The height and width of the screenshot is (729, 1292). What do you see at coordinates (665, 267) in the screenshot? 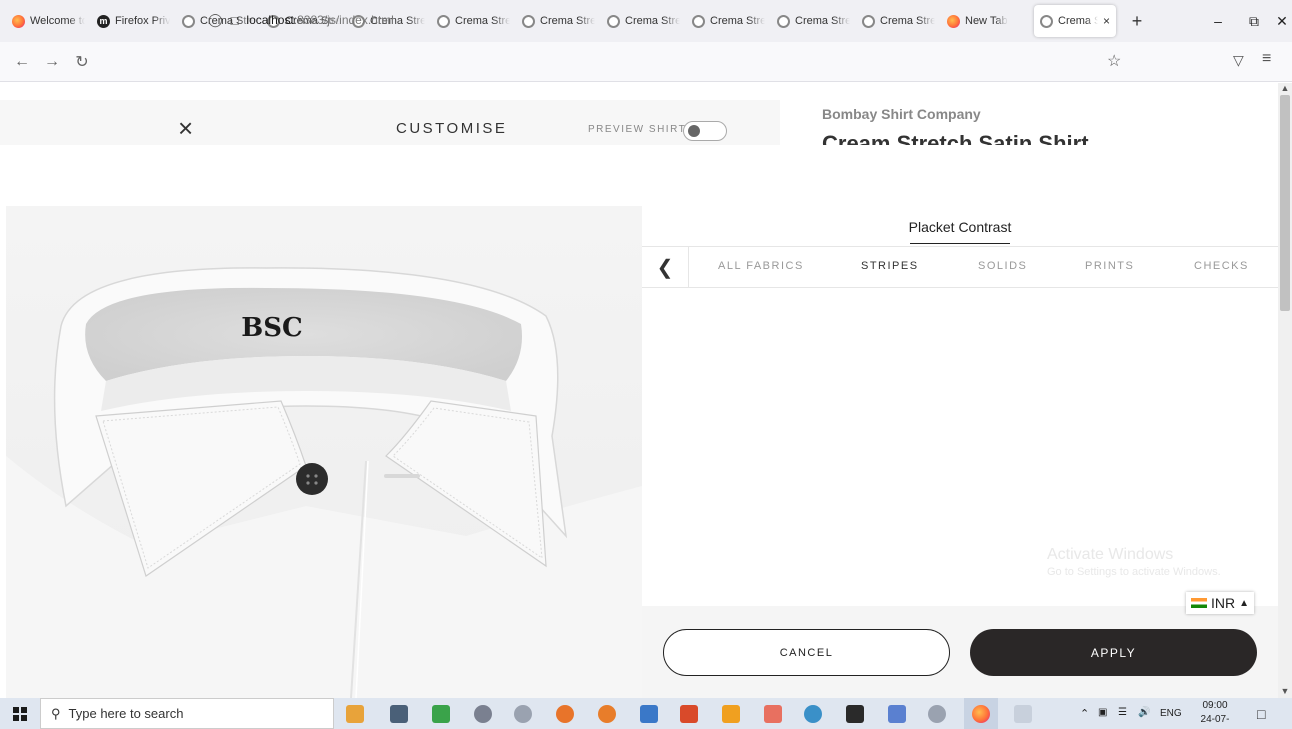
I see `back-chevron-icon: ❮` at bounding box center [665, 267].